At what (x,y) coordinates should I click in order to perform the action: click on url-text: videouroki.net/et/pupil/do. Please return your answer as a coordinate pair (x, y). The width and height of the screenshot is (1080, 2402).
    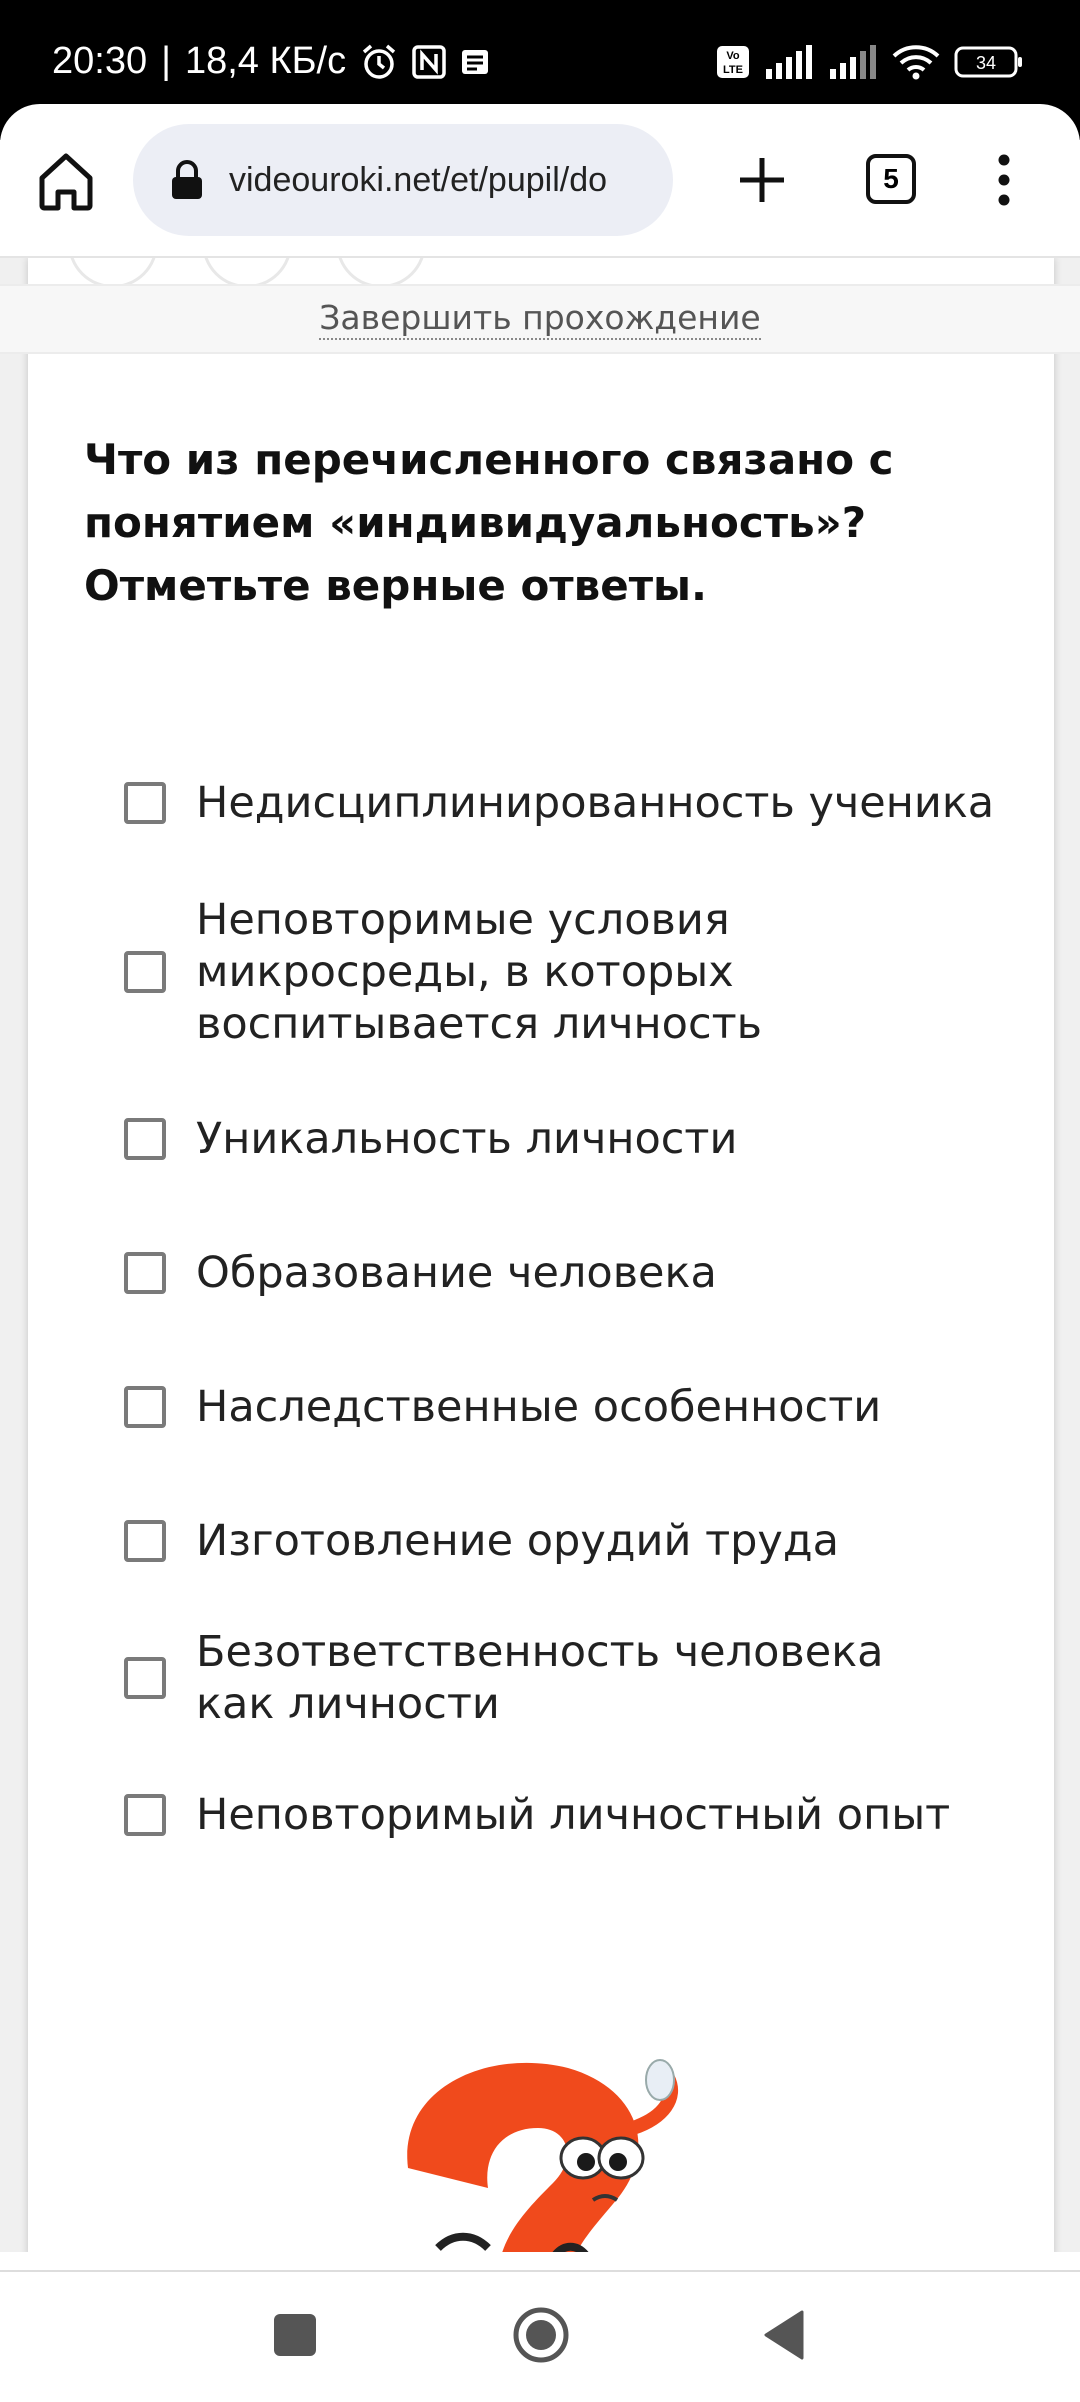
    Looking at the image, I should click on (418, 179).